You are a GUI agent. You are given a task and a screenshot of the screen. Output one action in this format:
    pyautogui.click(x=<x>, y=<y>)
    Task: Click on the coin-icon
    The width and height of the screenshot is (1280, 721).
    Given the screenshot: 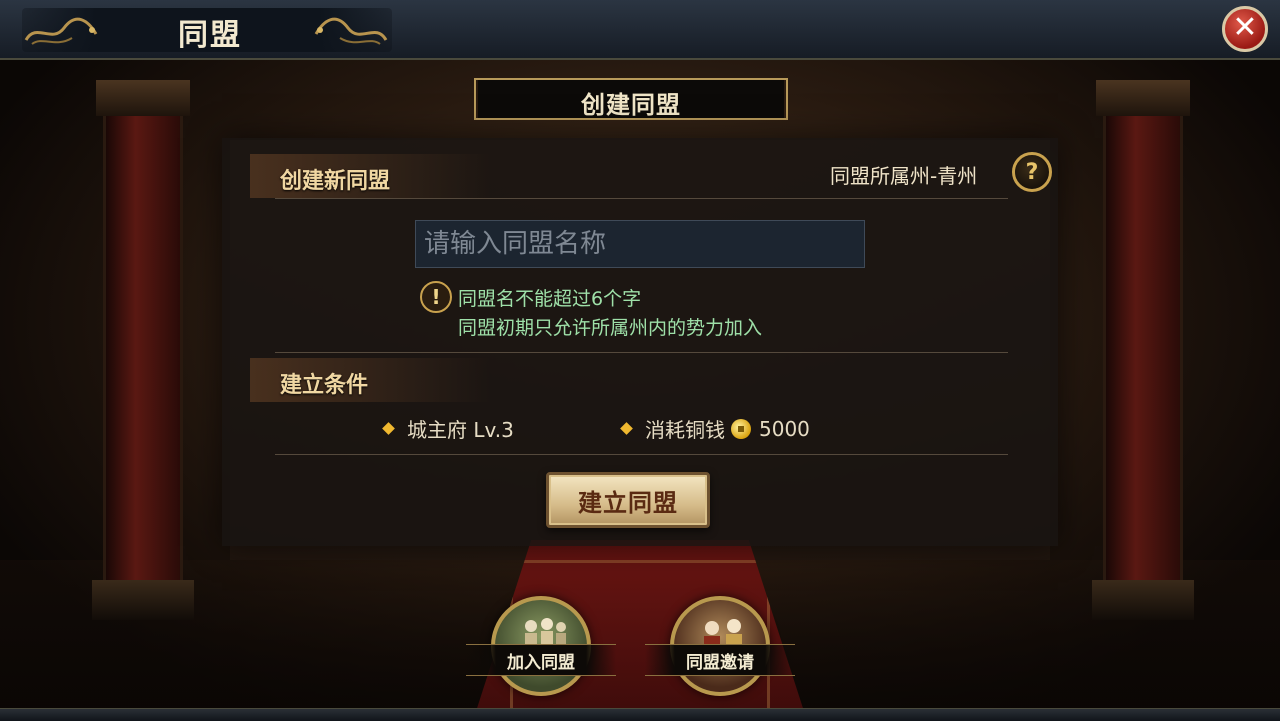 What is the action you would take?
    pyautogui.click(x=741, y=428)
    